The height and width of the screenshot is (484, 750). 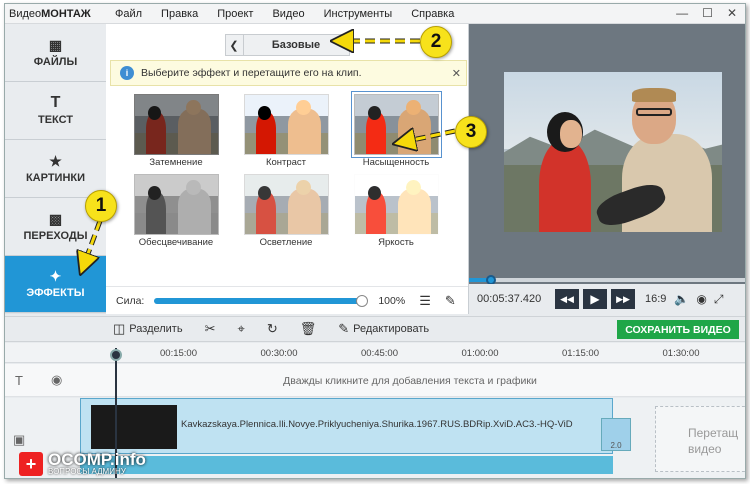 I want to click on volume-icon: 🔈, so click(x=681, y=299).